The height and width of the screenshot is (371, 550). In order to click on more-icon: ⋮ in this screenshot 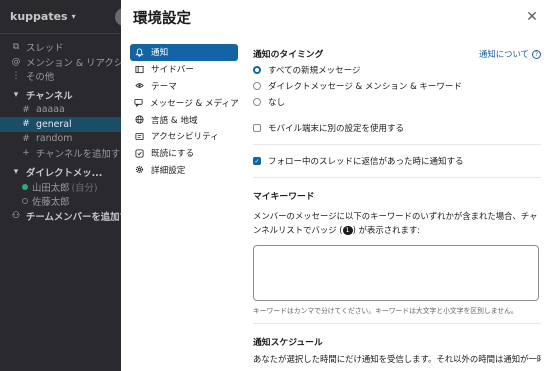, I will do `click(16, 76)`.